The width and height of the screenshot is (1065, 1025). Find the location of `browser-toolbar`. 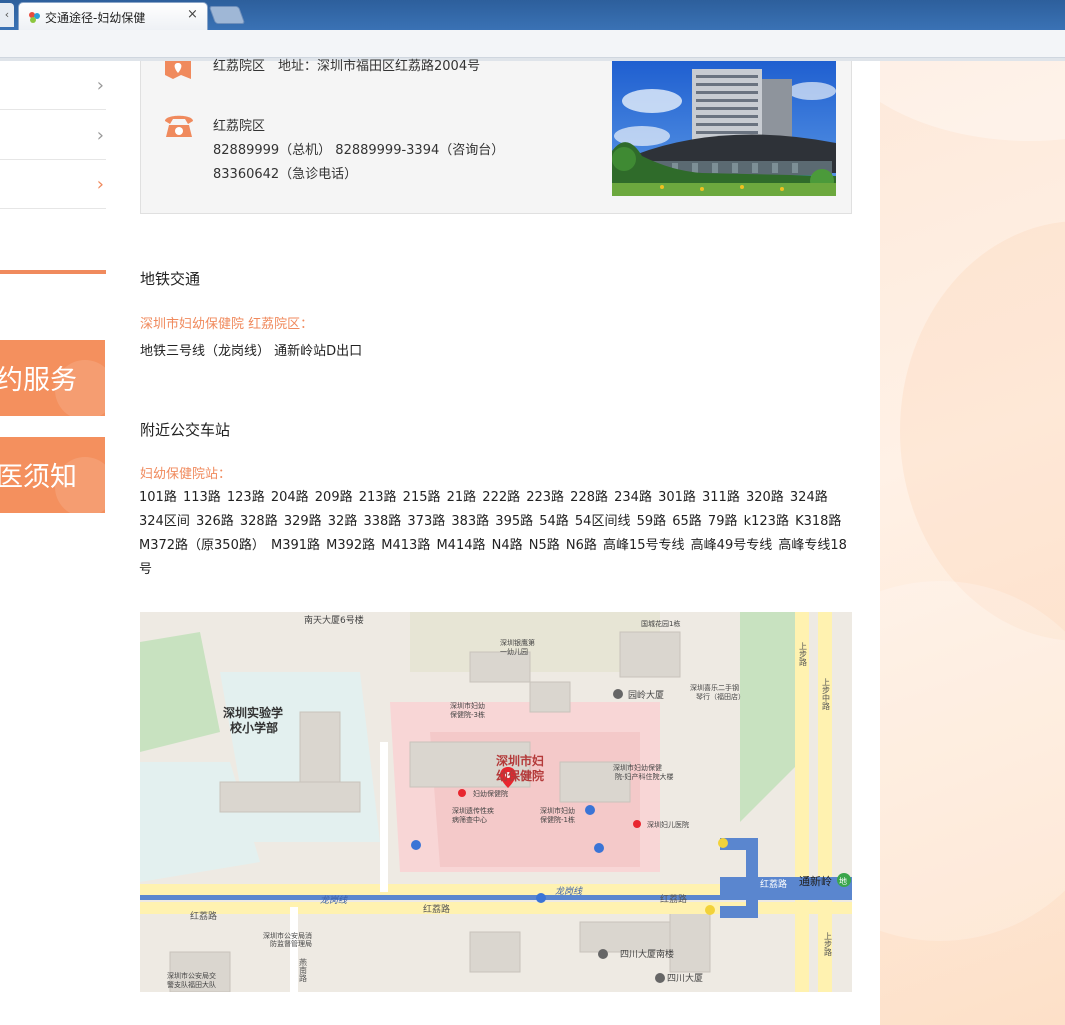

browser-toolbar is located at coordinates (532, 44).